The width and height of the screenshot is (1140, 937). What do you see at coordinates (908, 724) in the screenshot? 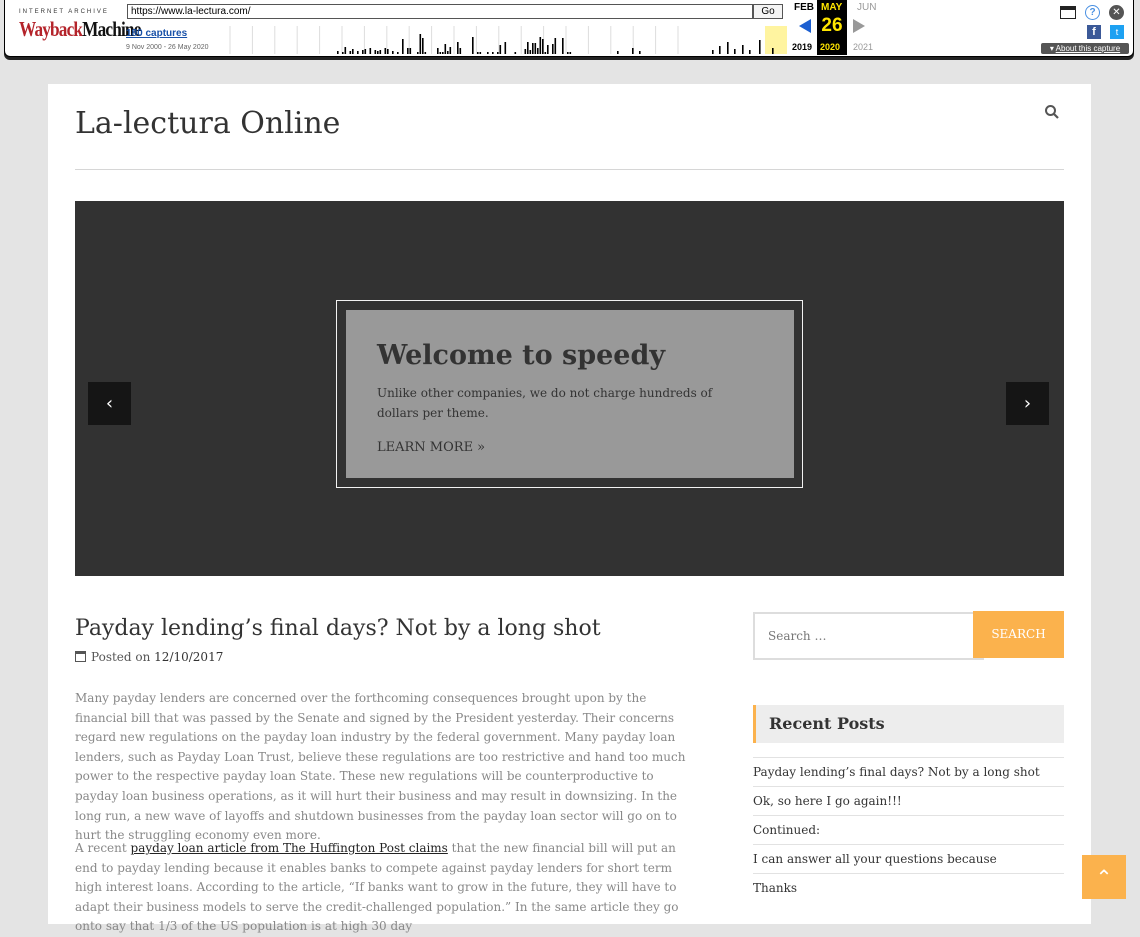
I see `recent-posts-heading: Recent Posts` at bounding box center [908, 724].